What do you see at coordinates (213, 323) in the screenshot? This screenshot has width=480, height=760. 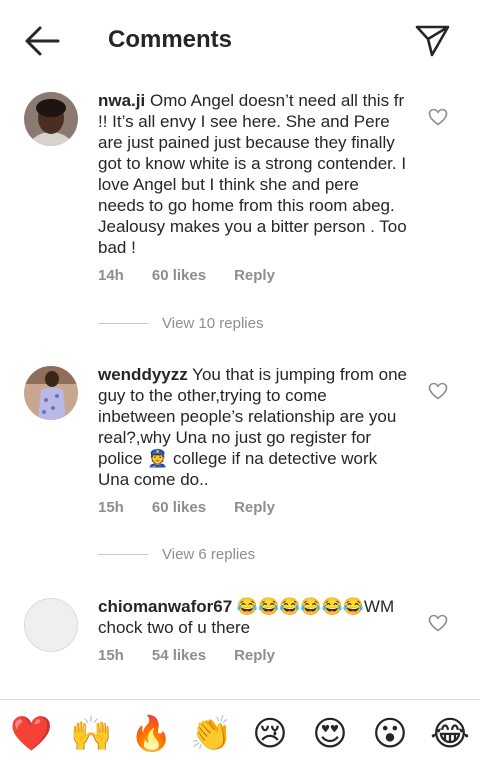 I see `view-replies-label: View 10 replies` at bounding box center [213, 323].